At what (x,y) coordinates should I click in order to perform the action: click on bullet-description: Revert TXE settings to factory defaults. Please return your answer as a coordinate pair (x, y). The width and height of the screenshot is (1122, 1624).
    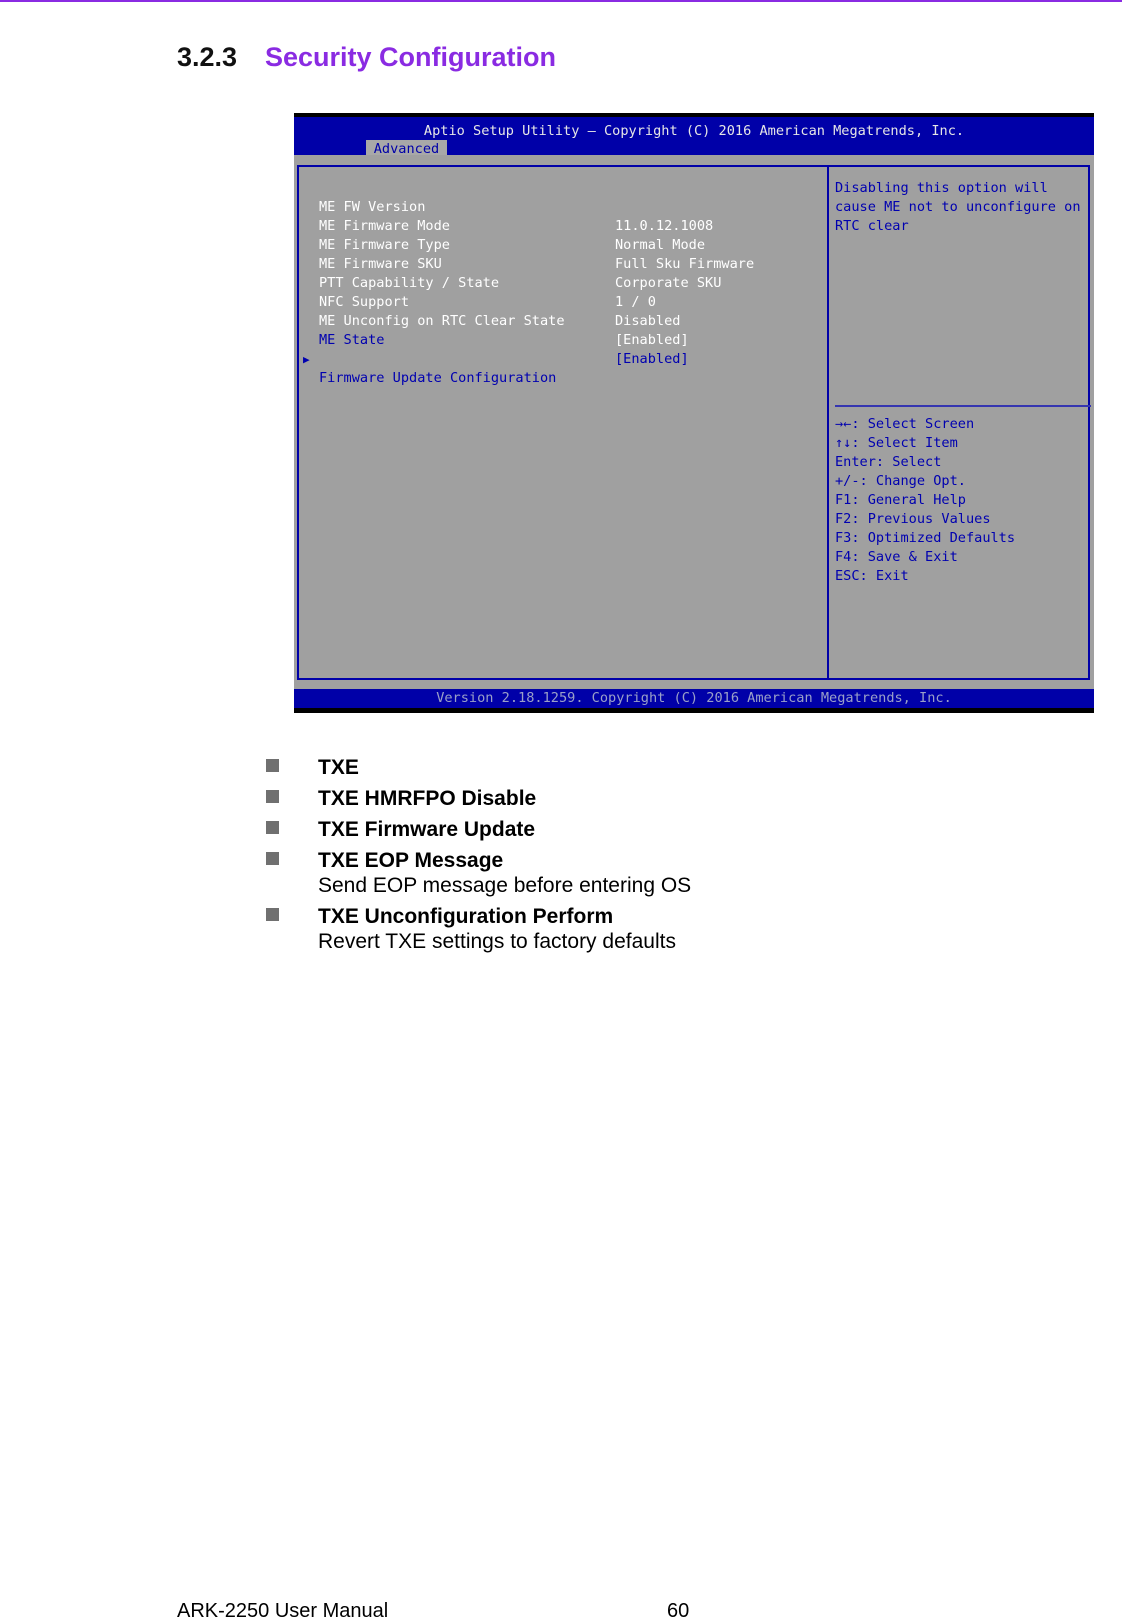
    Looking at the image, I should click on (497, 941).